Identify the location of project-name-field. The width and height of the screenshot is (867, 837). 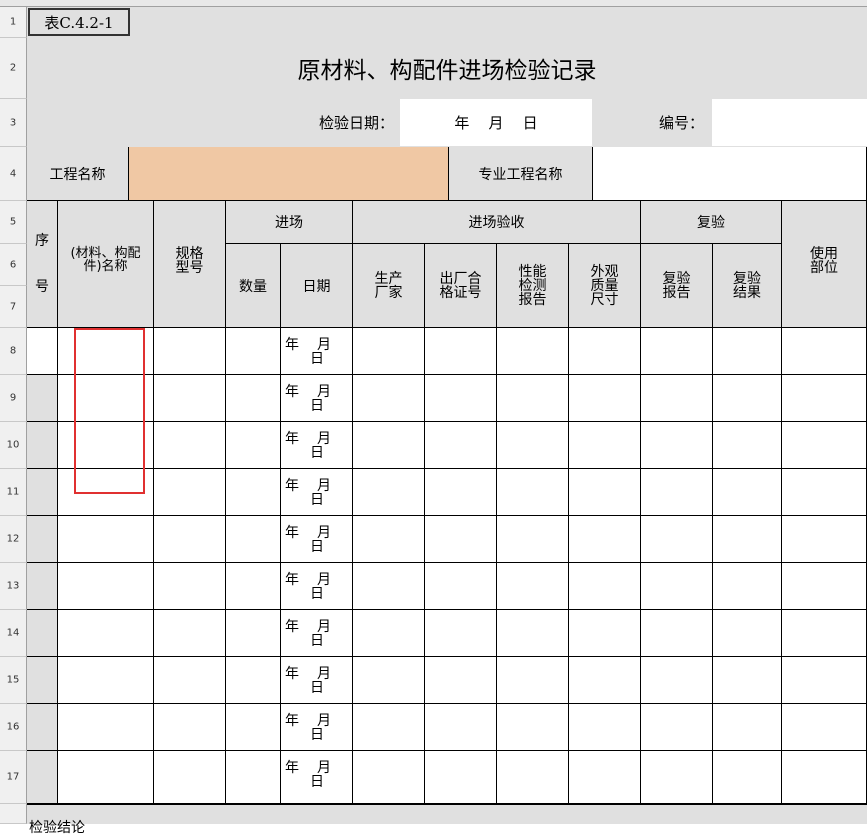
(289, 174).